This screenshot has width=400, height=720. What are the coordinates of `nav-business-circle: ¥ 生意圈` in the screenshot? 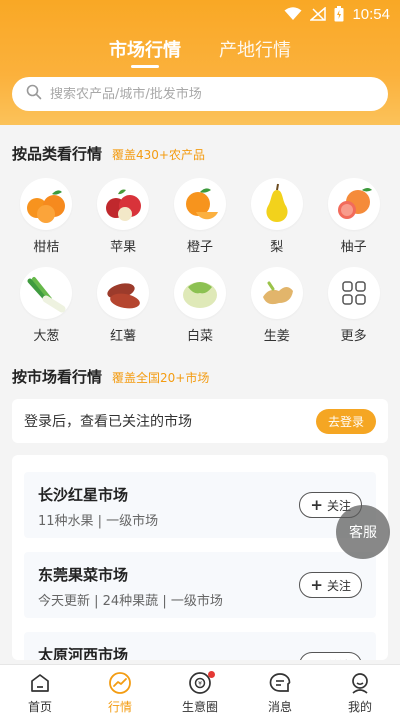 It's located at (200, 692).